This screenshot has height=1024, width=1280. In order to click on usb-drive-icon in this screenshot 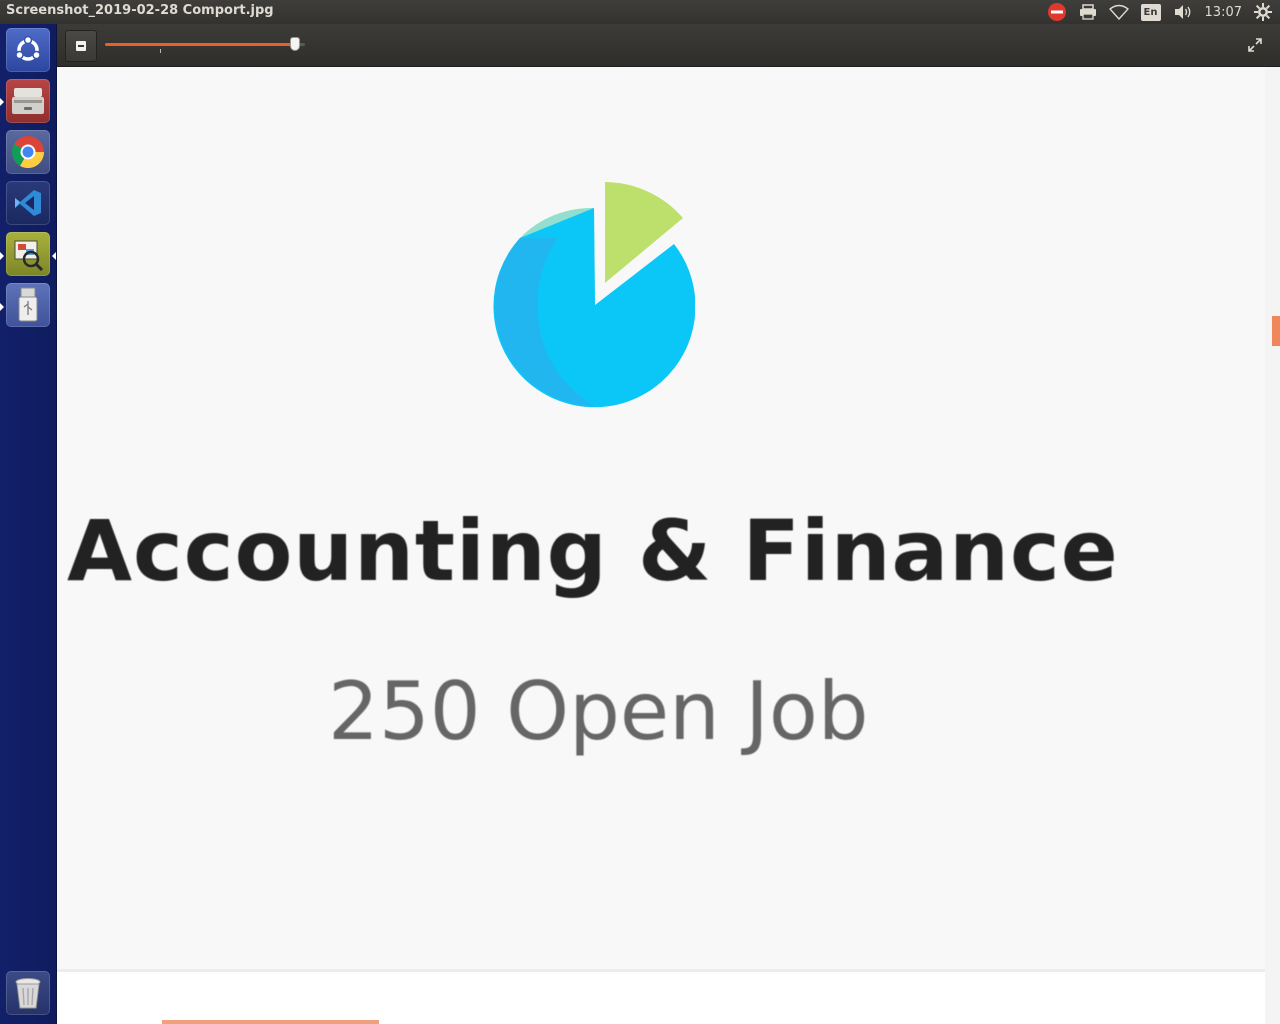, I will do `click(28, 305)`.